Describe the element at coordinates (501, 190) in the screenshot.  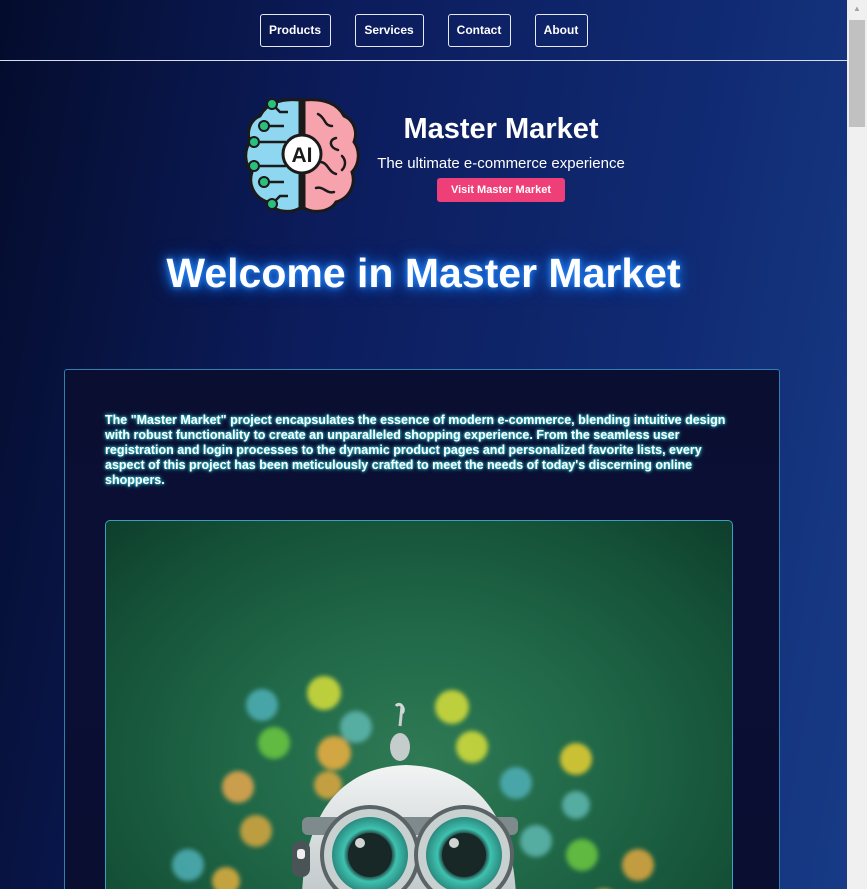
I see `visit-master-market-button: Visit Master Market` at that location.